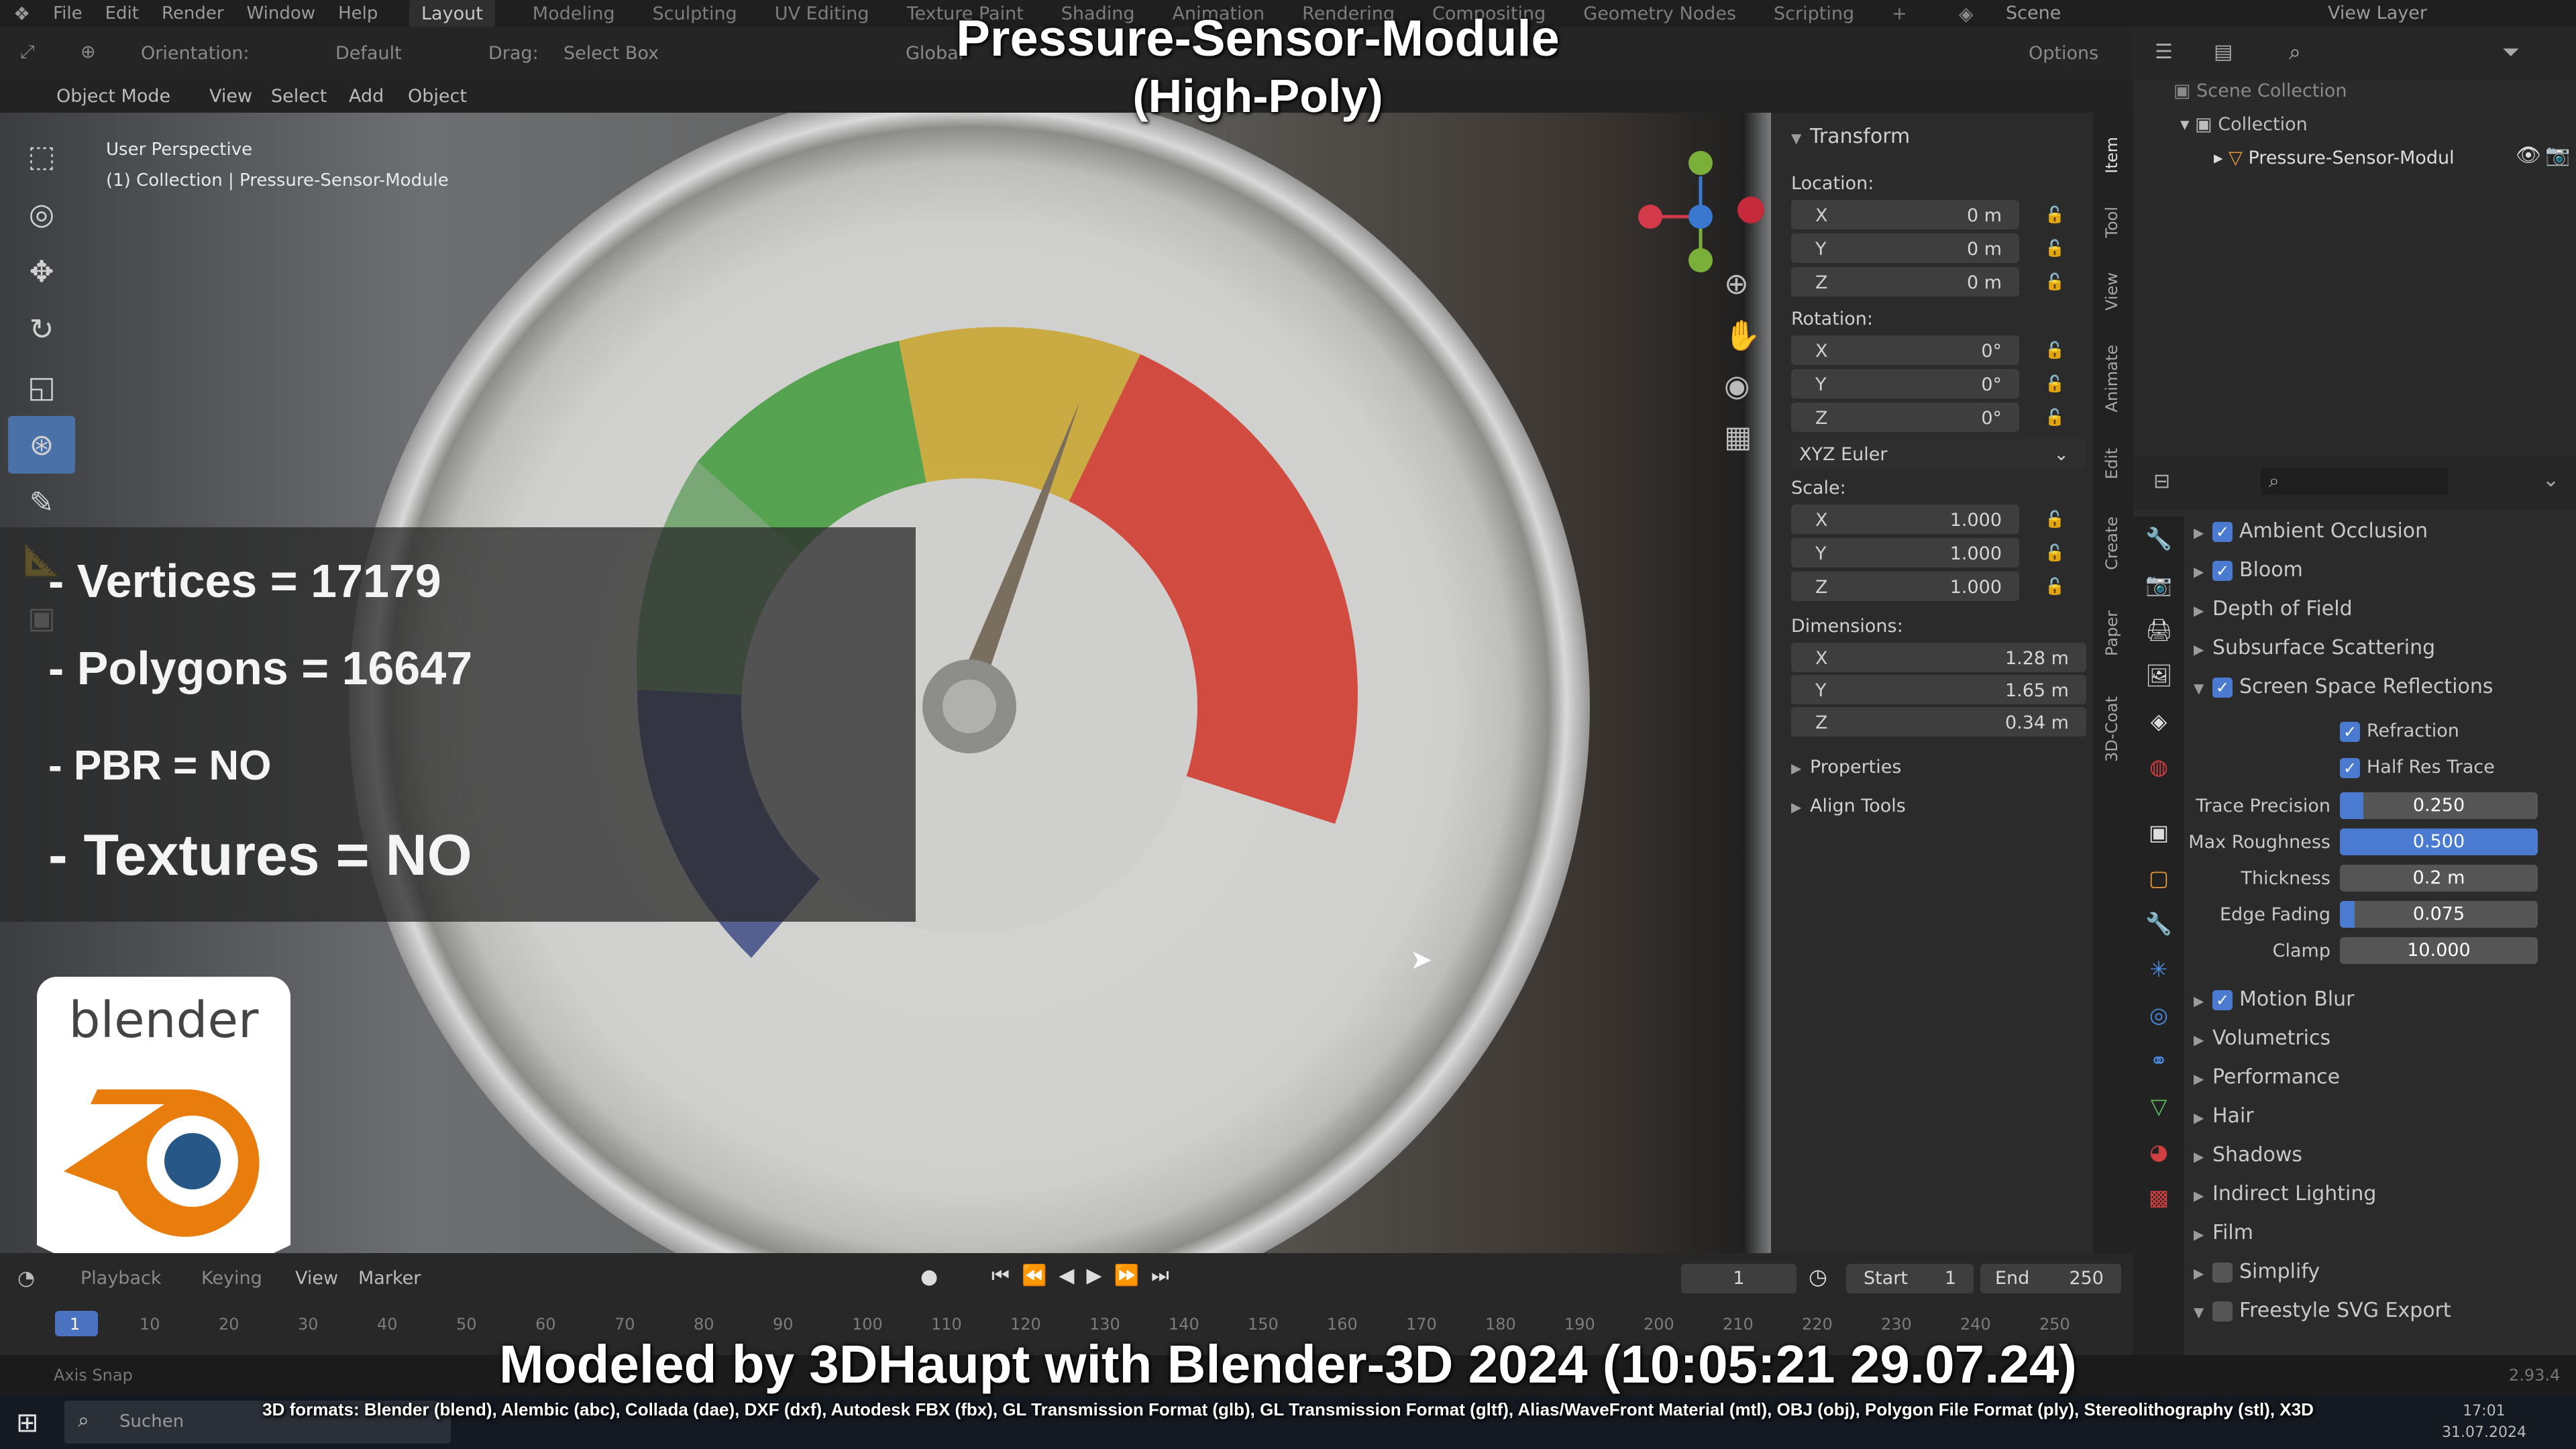 The width and height of the screenshot is (2576, 1449). I want to click on object-properties-icon: ▢, so click(2158, 878).